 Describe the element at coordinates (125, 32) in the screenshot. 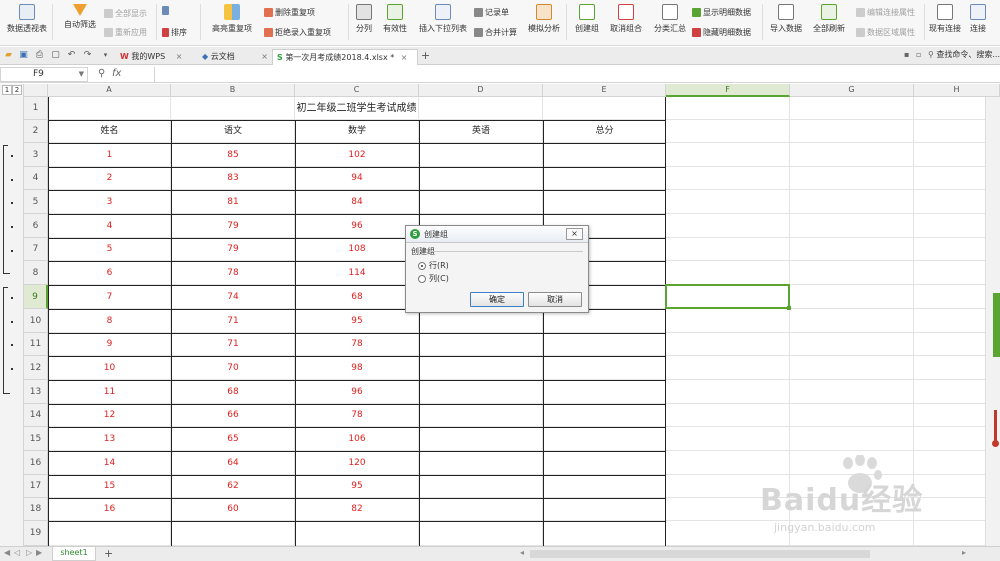

I see `reapply-button: 重新应用` at that location.